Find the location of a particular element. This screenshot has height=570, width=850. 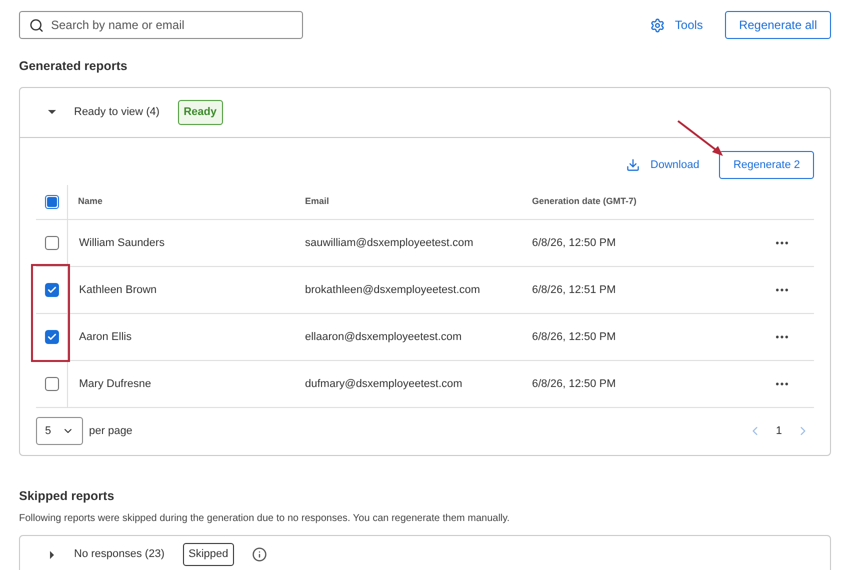

search-field: Search by name or email is located at coordinates (161, 25).